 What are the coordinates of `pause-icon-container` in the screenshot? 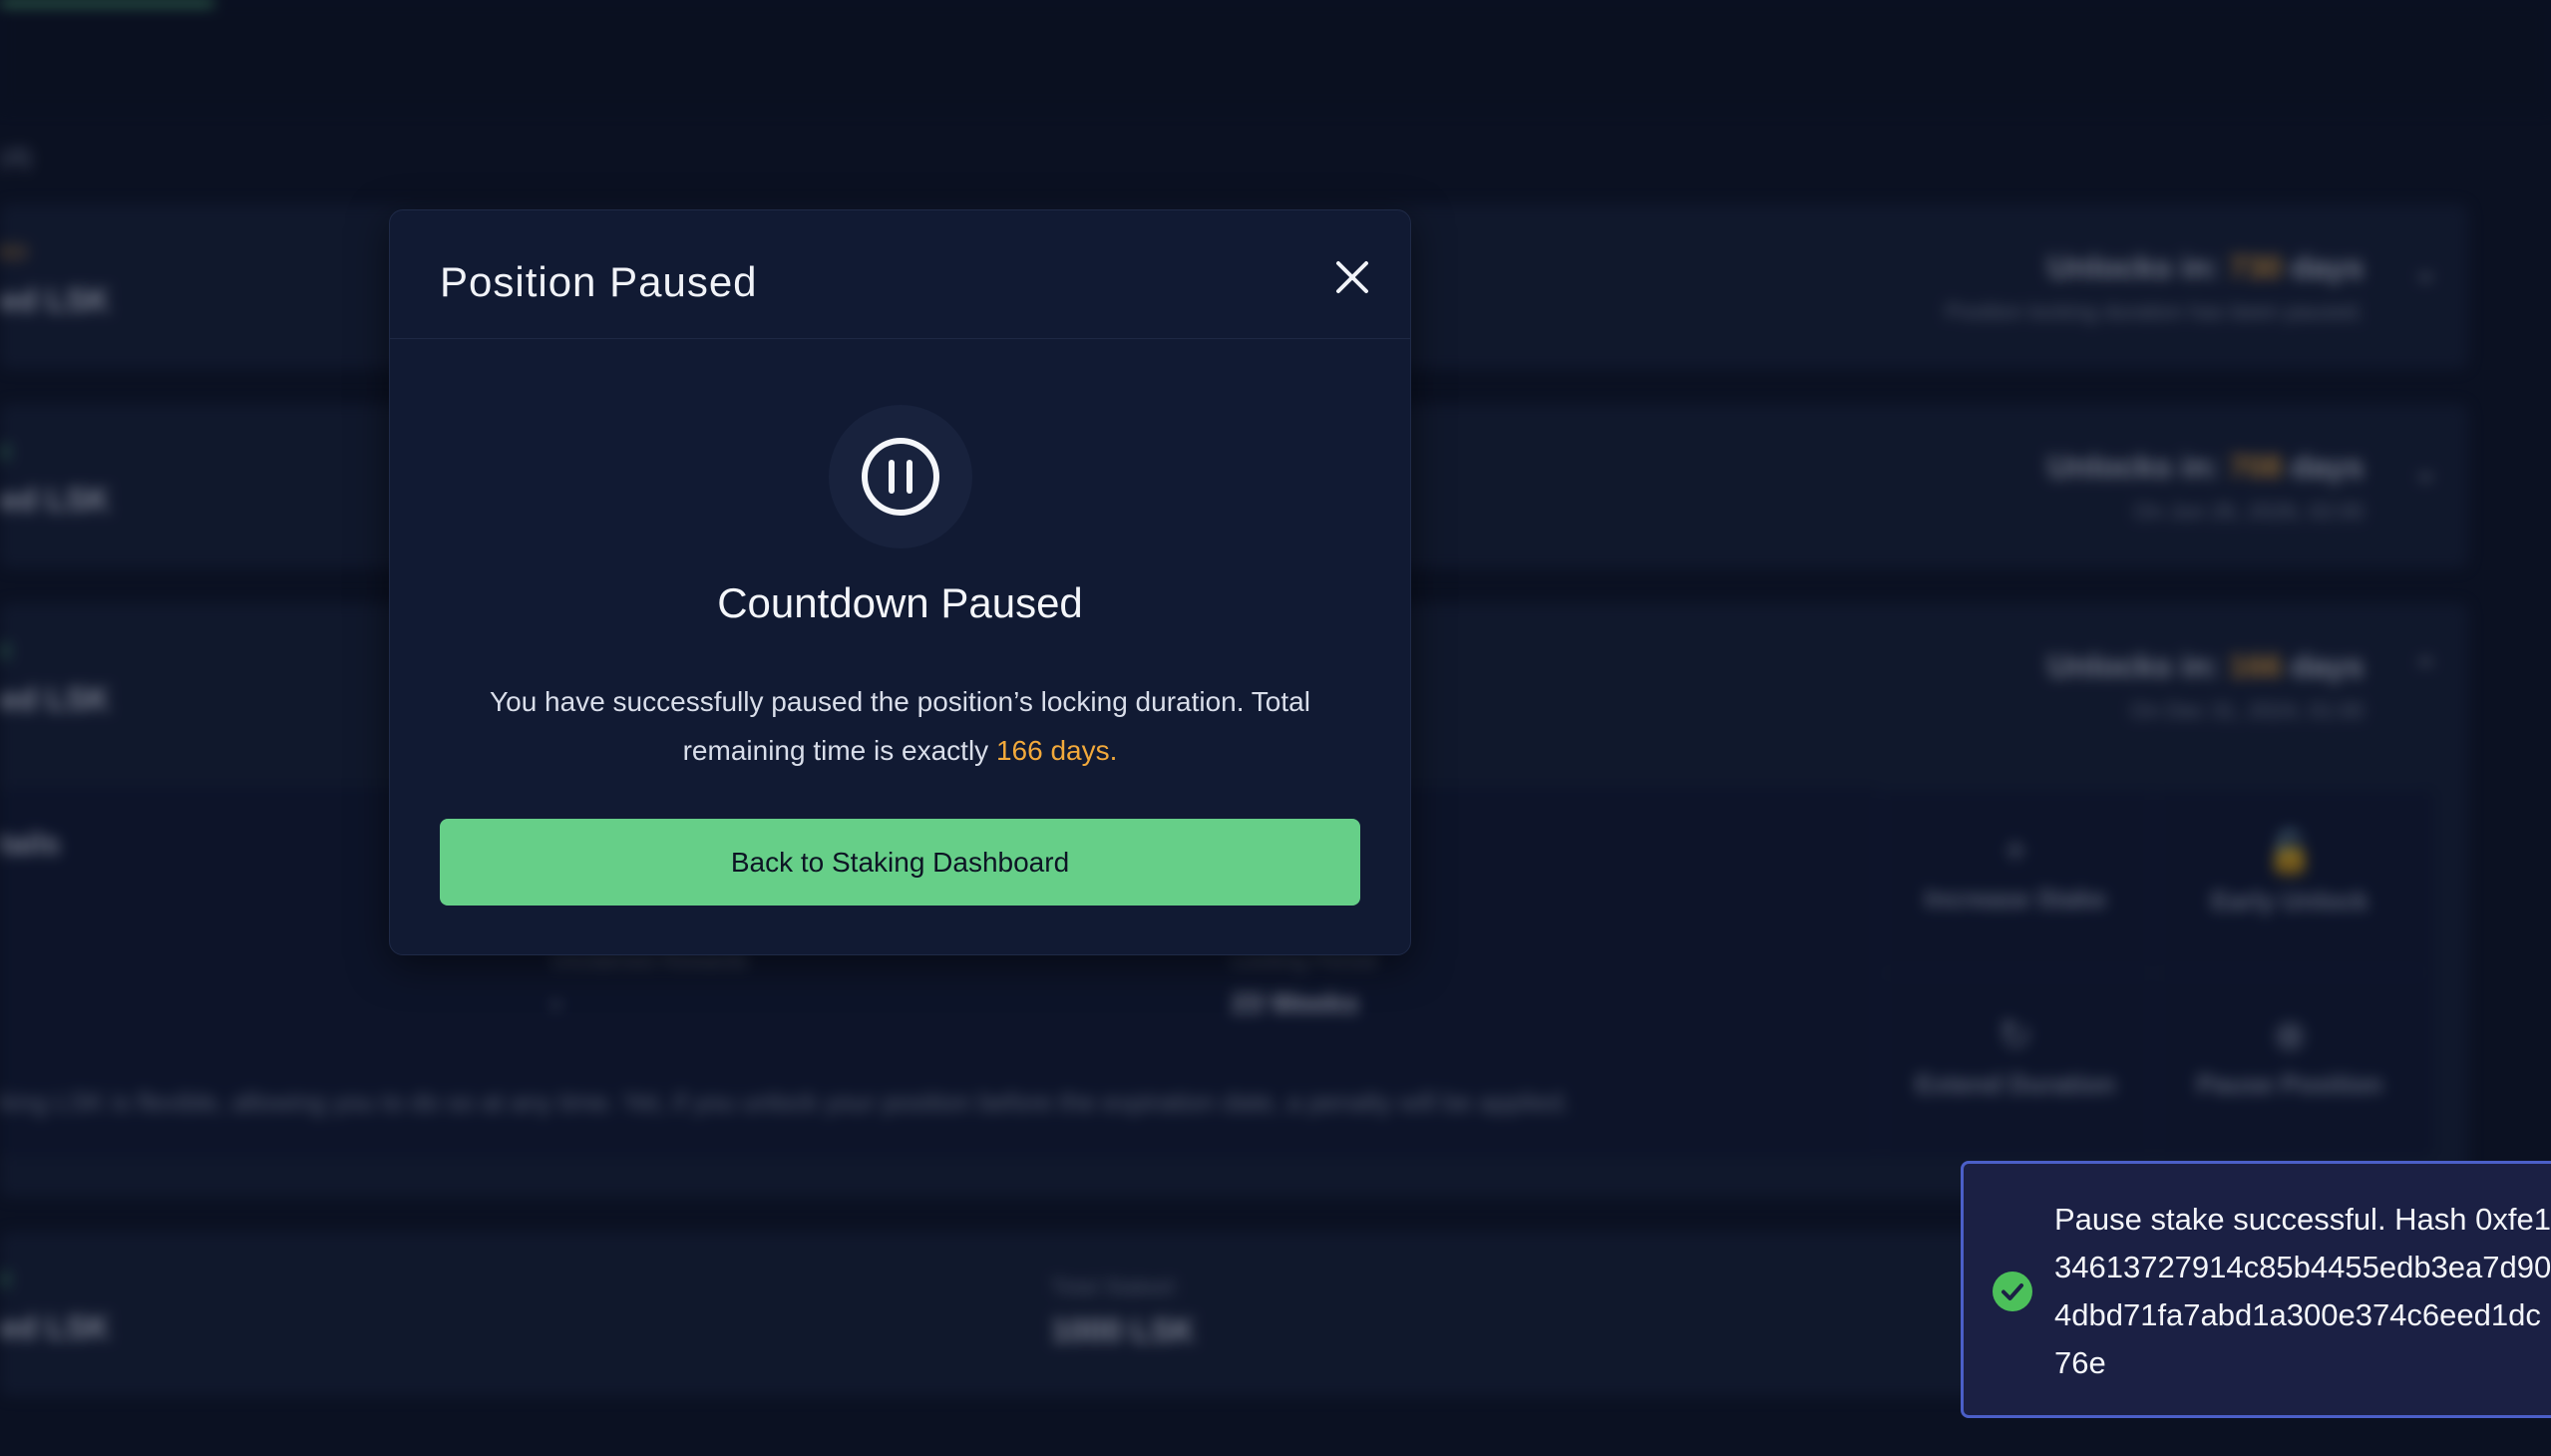 It's located at (901, 476).